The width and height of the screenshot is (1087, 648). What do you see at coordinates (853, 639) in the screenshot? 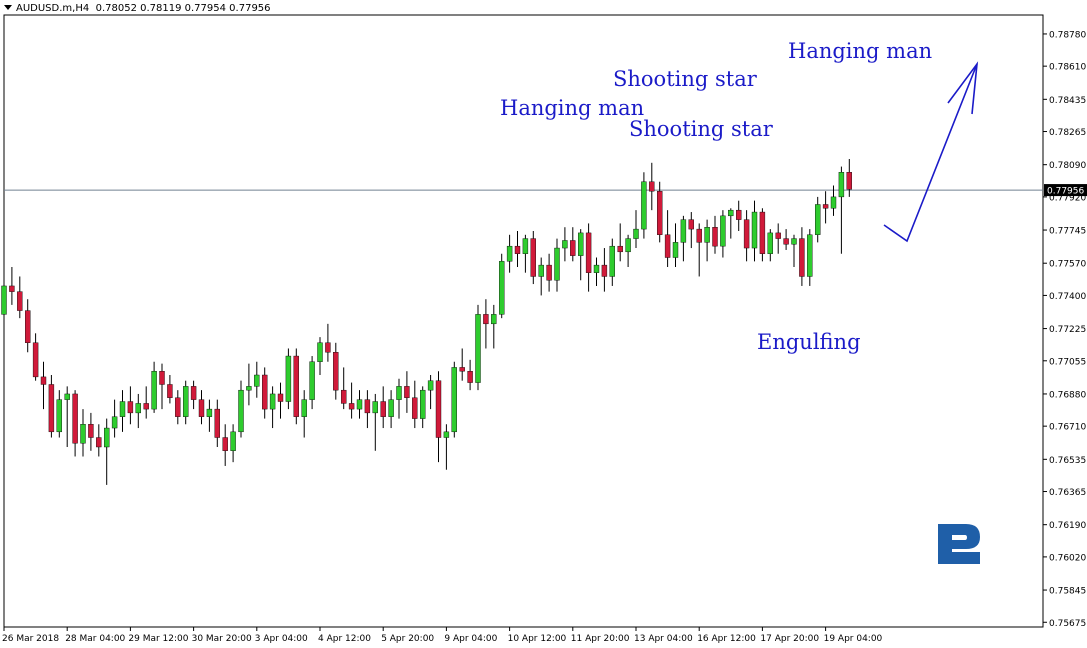
I see `x-tick-label: 19 Apr 04:00` at bounding box center [853, 639].